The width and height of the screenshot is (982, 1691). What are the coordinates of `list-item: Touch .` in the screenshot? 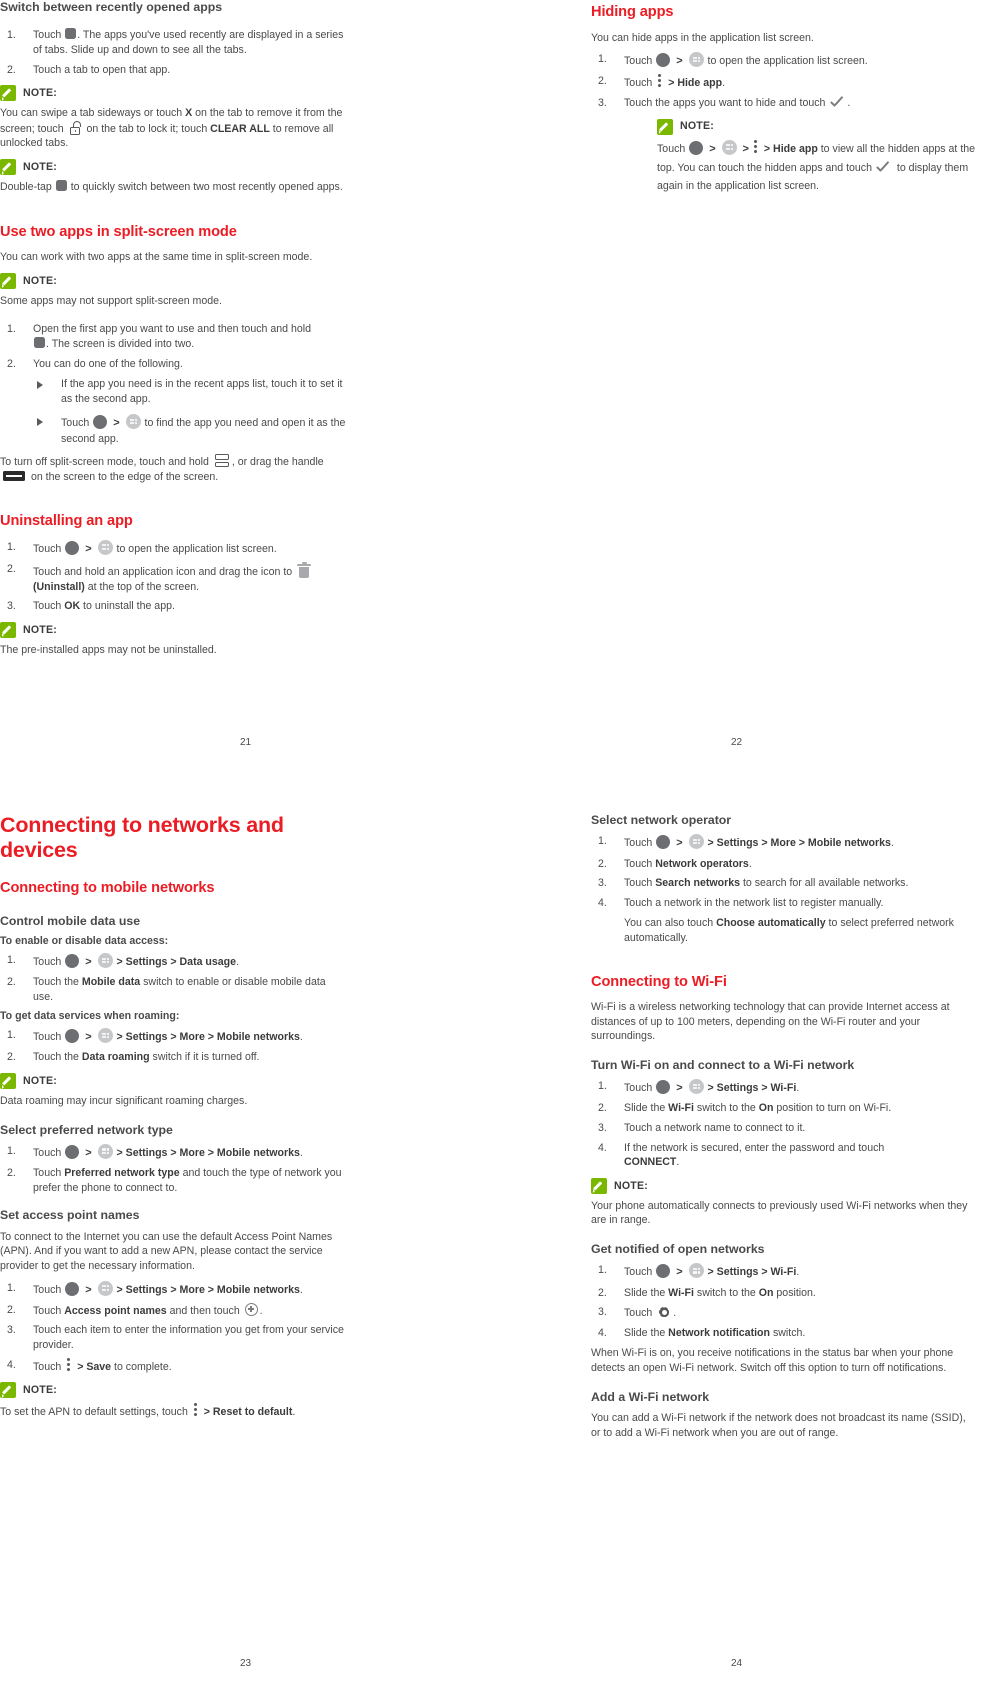 It's located at (637, 1312).